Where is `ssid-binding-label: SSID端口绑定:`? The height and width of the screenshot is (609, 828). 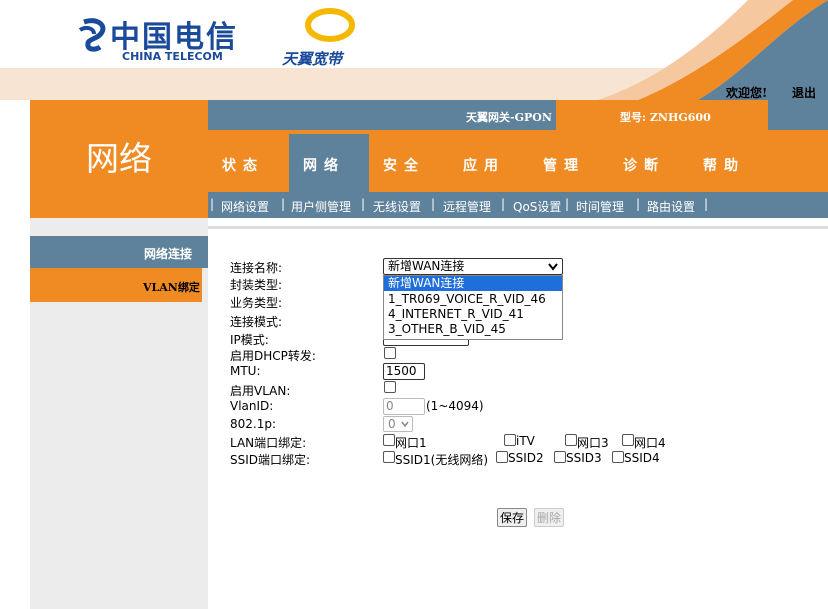 ssid-binding-label: SSID端口绑定: is located at coordinates (270, 460).